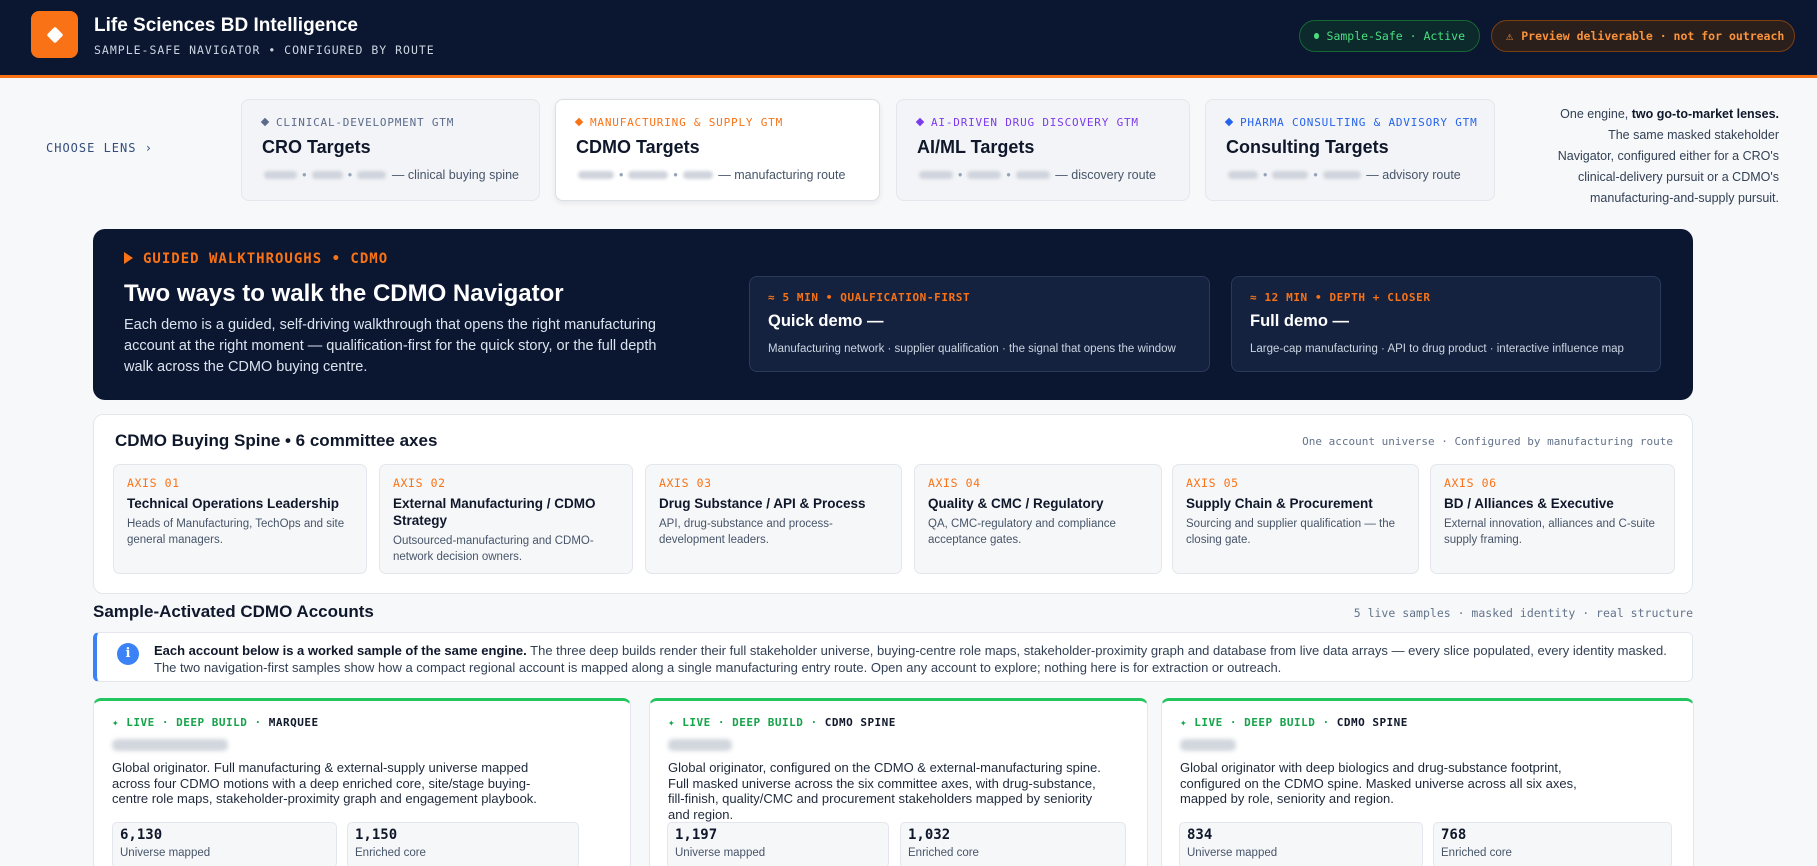 The width and height of the screenshot is (1817, 866). Describe the element at coordinates (1307, 147) in the screenshot. I see `lens-title: Consulting Targets` at that location.